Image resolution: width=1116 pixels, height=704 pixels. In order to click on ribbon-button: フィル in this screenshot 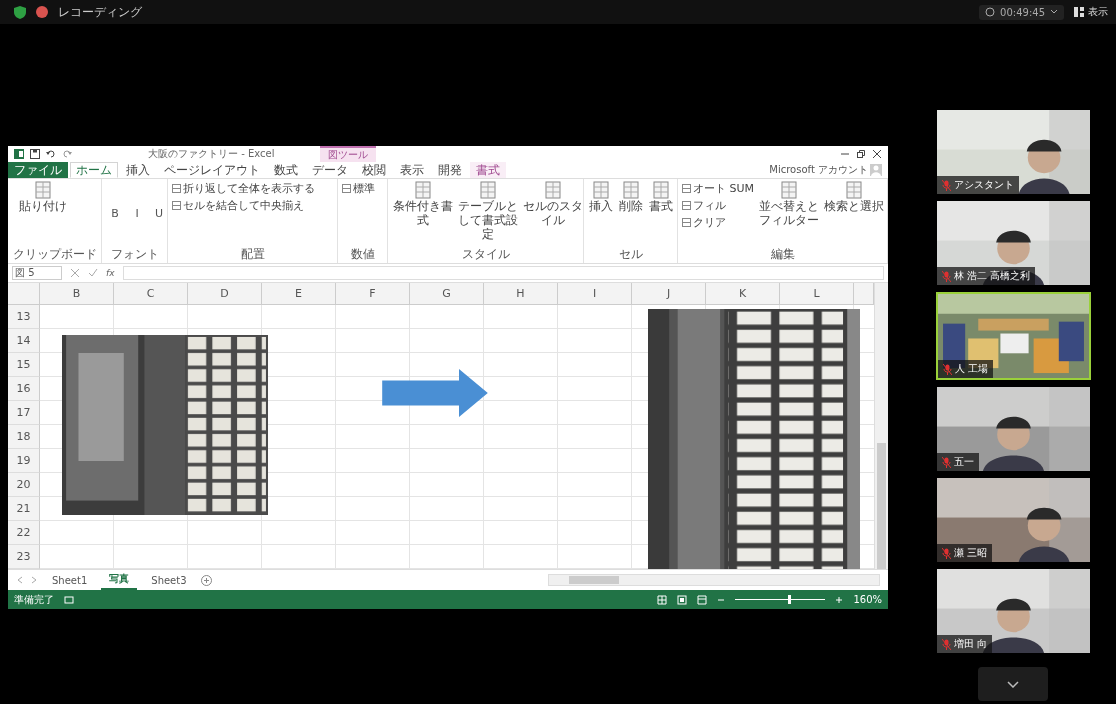, I will do `click(718, 205)`.